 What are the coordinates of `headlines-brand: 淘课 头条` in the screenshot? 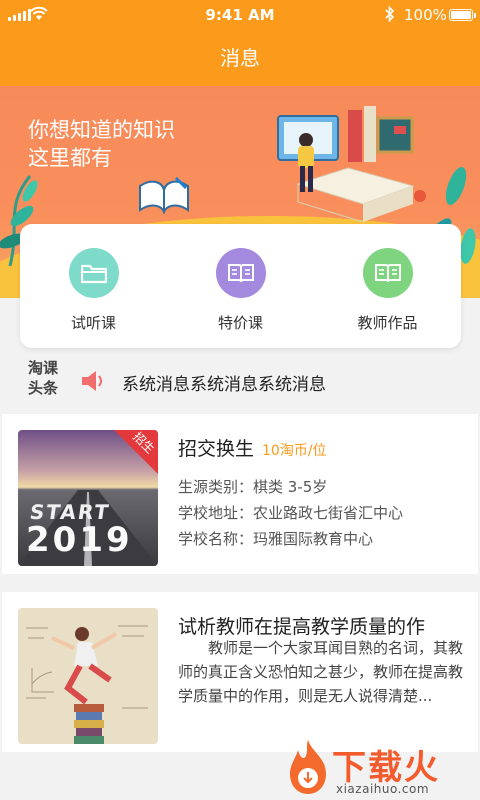 It's located at (48, 378).